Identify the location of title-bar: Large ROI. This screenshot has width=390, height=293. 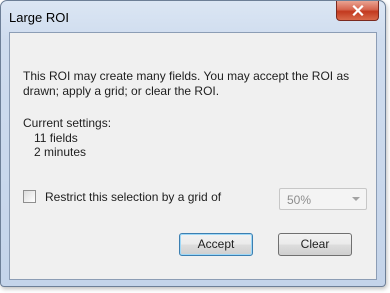
(193, 16).